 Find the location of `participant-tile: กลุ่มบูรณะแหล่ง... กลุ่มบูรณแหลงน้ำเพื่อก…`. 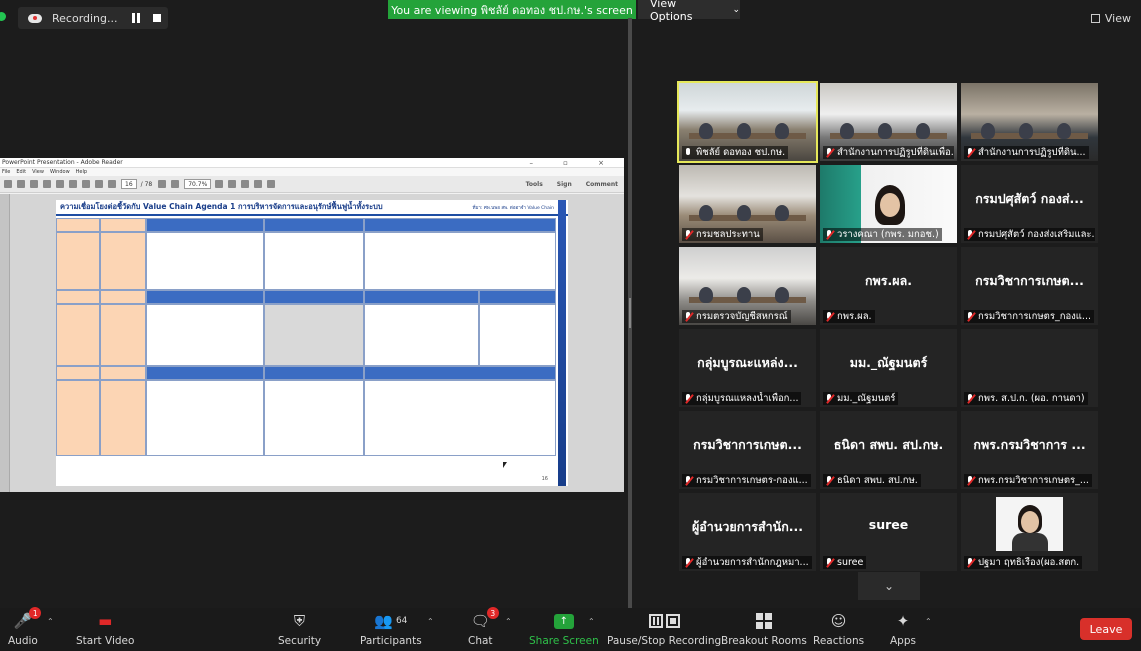

participant-tile: กลุ่มบูรณะแหล่ง... กลุ่มบูรณแหลงน้ำเพื่อก… is located at coordinates (747, 368).